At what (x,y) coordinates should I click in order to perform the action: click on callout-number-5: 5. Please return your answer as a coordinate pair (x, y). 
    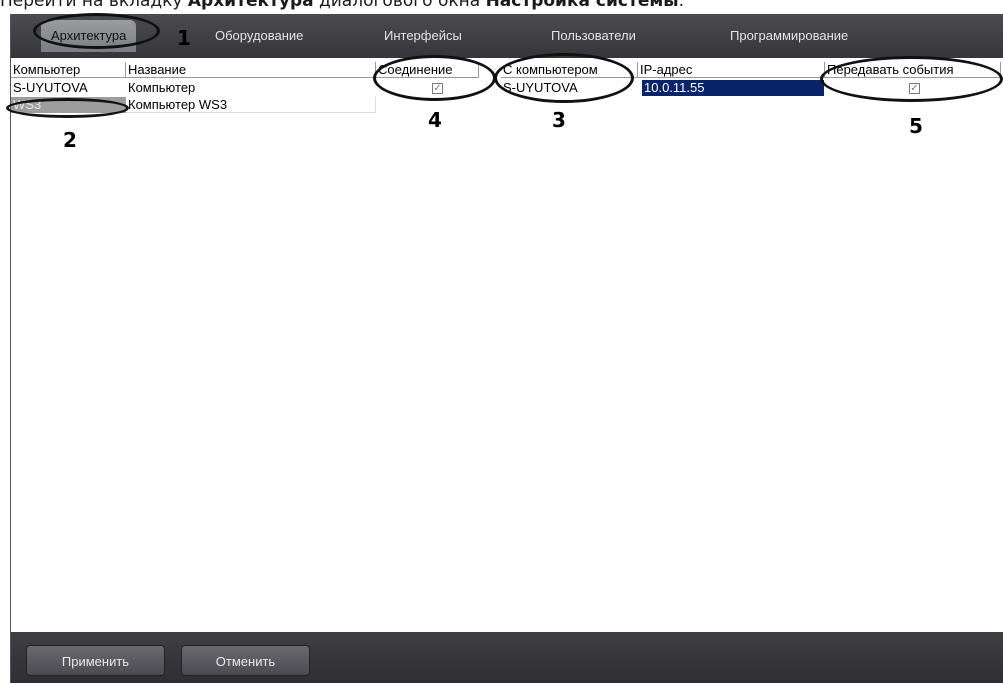
    Looking at the image, I should click on (916, 126).